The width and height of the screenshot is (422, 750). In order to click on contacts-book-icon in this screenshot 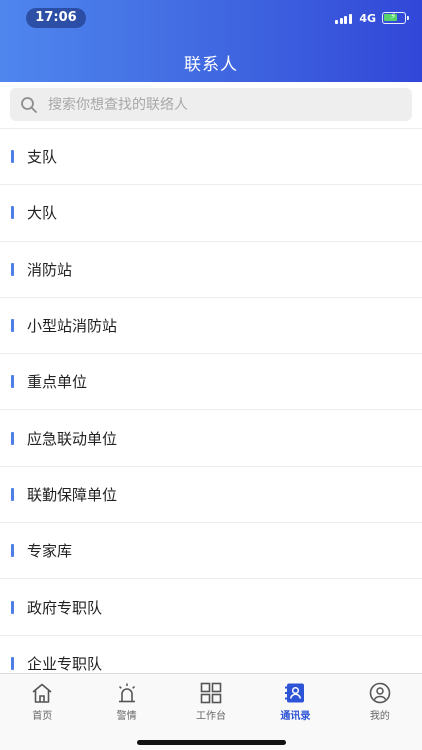, I will do `click(295, 693)`.